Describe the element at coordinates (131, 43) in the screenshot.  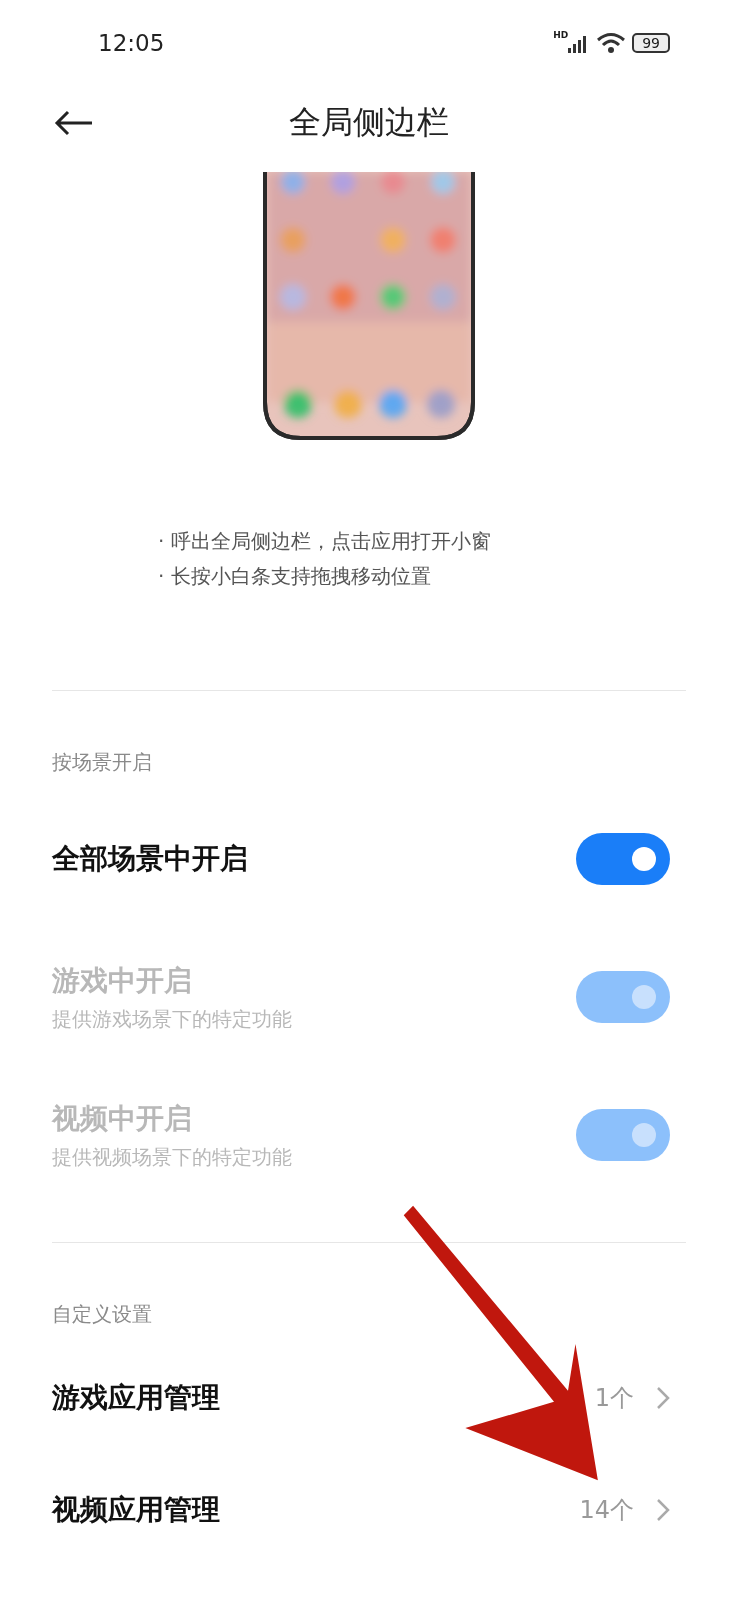
I see `status-time: 12:05` at that location.